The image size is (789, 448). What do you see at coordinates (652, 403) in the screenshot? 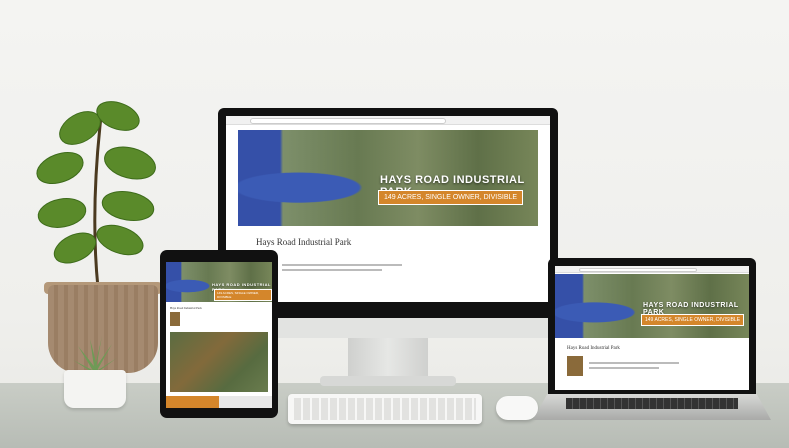
I see `laptop-keyboard` at bounding box center [652, 403].